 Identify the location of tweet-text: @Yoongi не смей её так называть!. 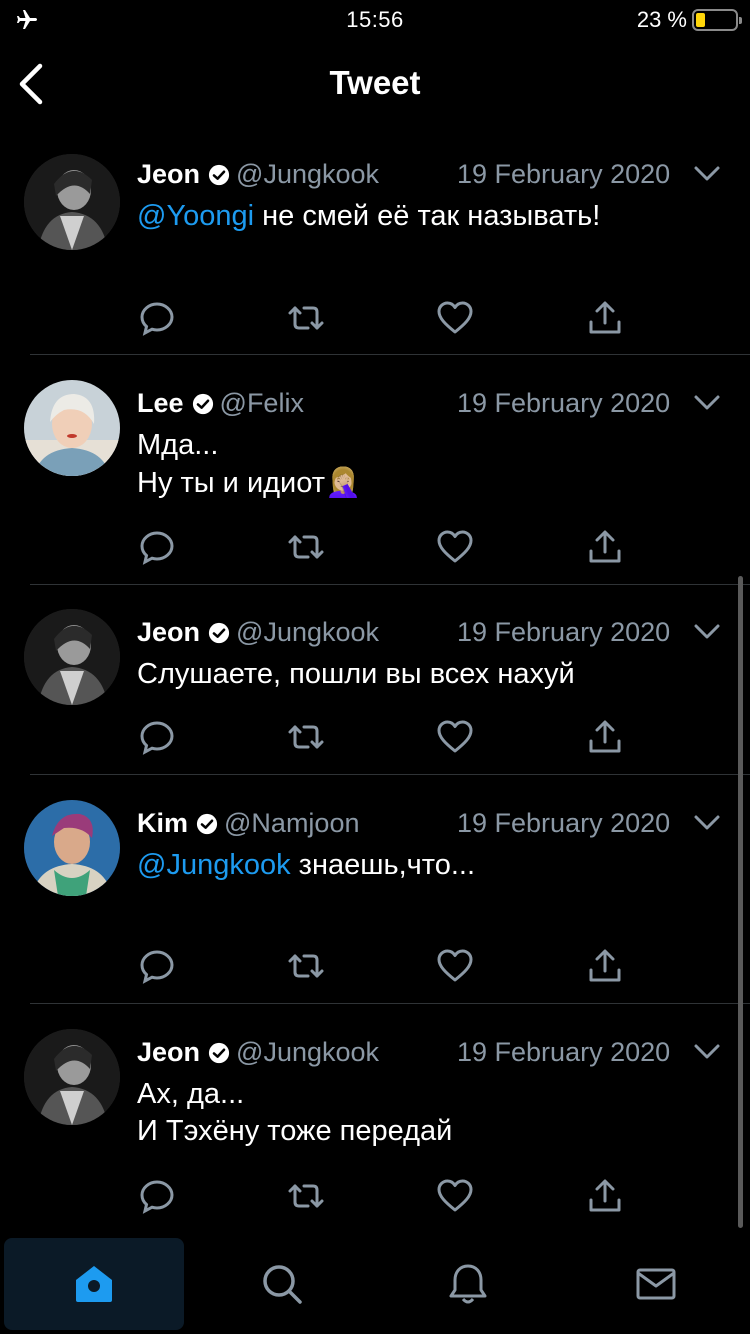
(432, 216).